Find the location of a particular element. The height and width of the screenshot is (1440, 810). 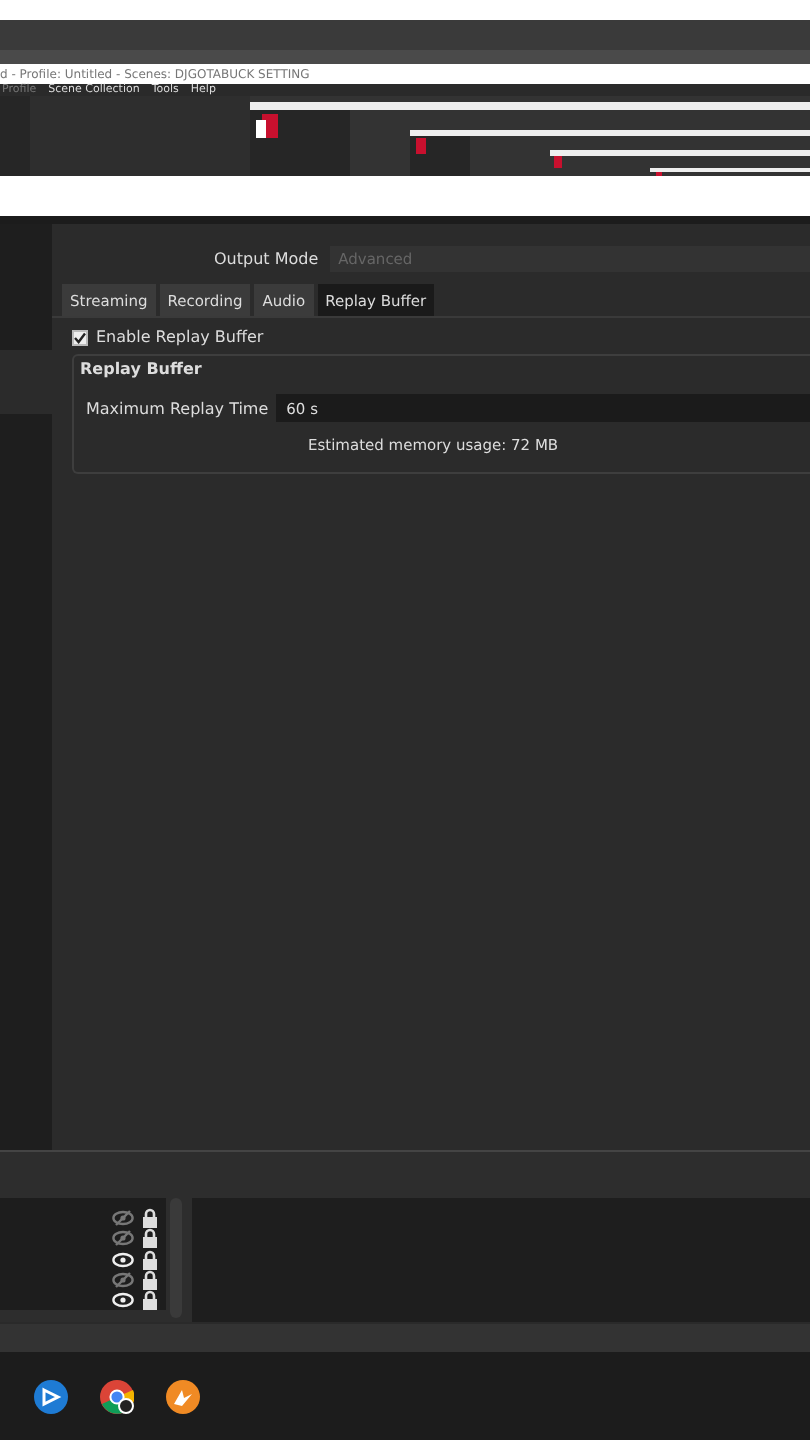

share-app-icon is located at coordinates (51, 1396).